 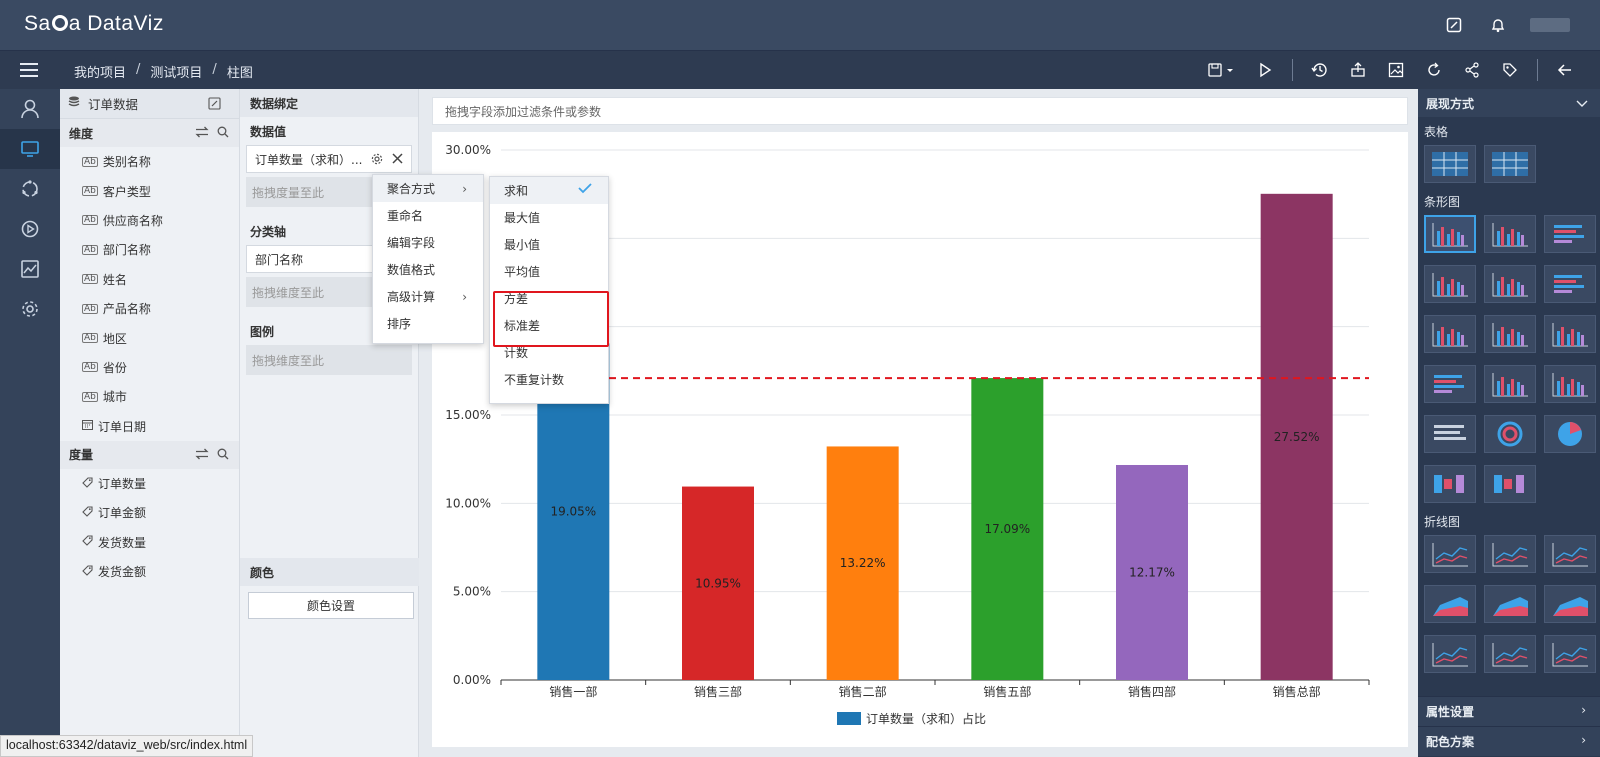 What do you see at coordinates (30, 109) in the screenshot?
I see `user-icon` at bounding box center [30, 109].